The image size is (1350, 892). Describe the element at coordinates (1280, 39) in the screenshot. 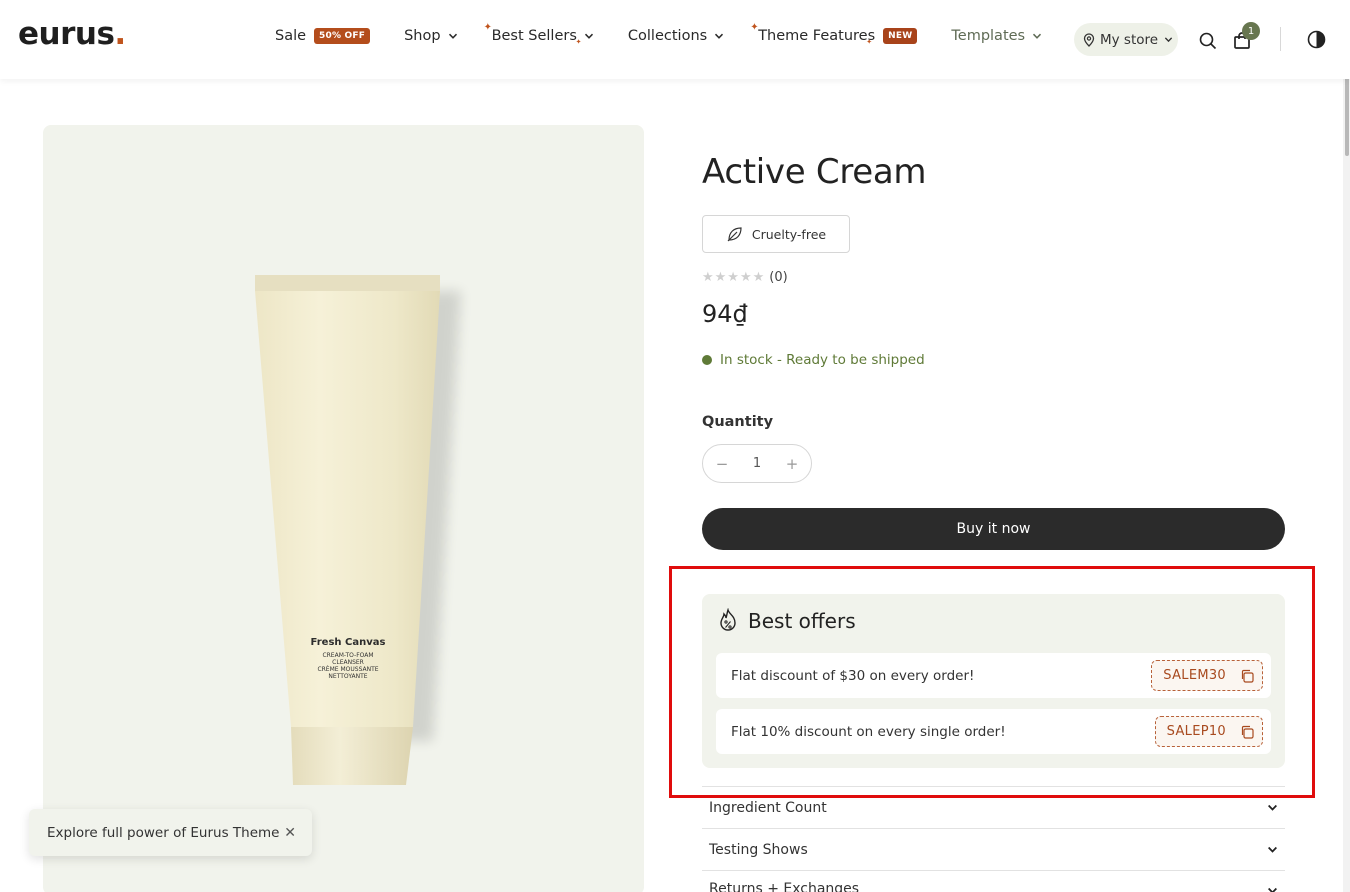

I see `header-divider` at that location.